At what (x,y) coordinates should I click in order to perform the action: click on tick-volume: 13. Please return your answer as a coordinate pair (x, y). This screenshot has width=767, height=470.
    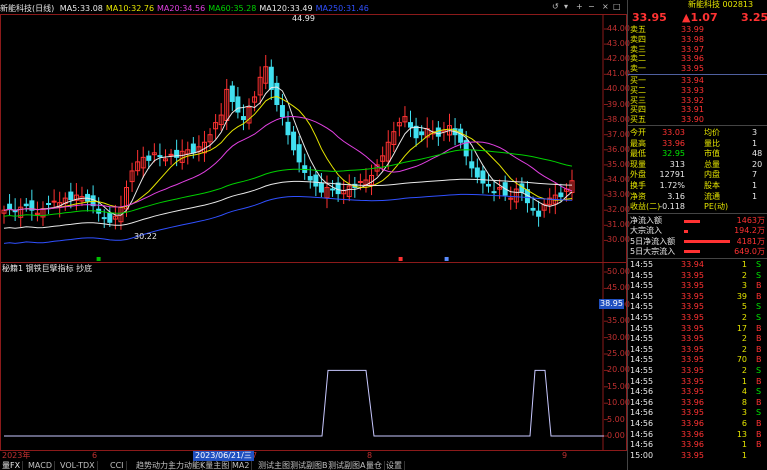
    Looking at the image, I should click on (741, 434).